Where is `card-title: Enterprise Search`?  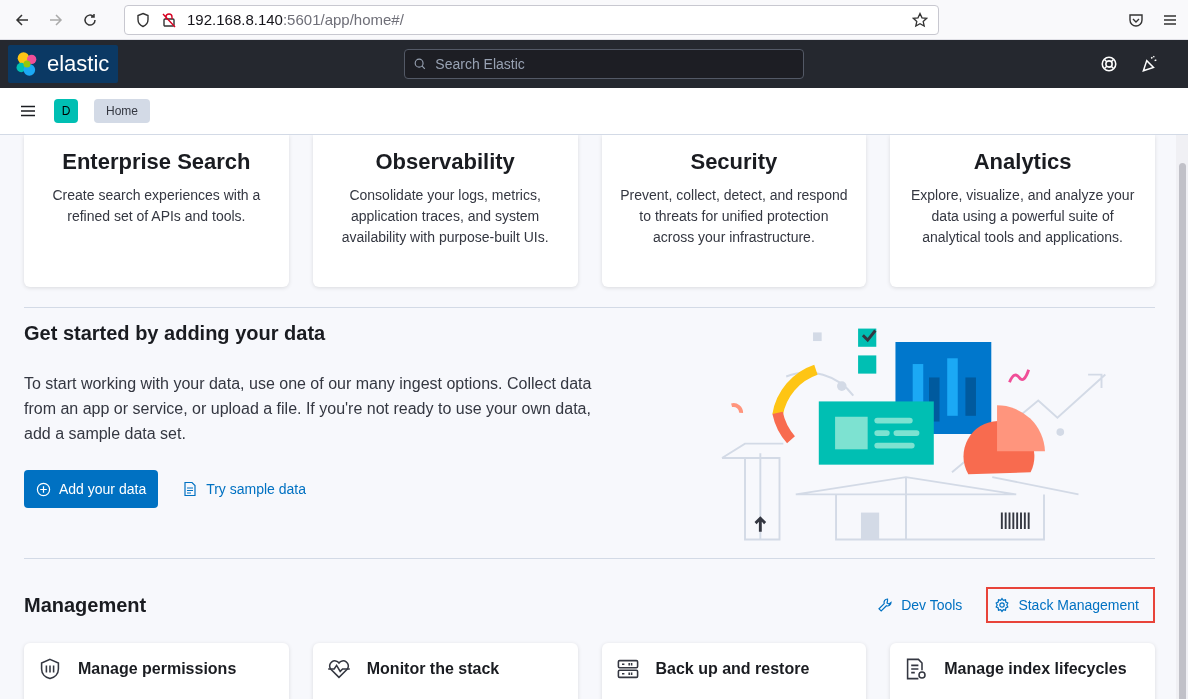 card-title: Enterprise Search is located at coordinates (156, 162).